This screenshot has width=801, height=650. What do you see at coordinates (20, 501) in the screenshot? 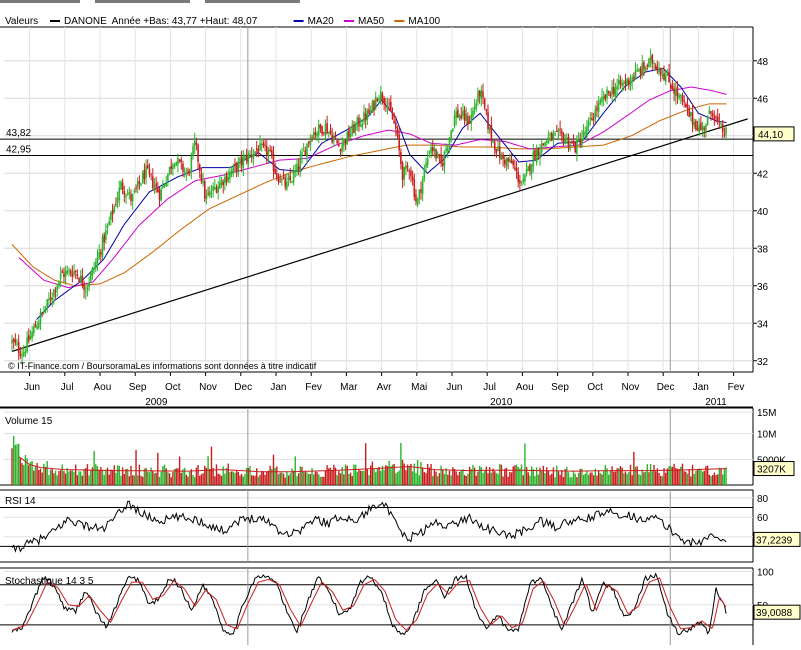
I see `rsi-title: RSI 14` at bounding box center [20, 501].